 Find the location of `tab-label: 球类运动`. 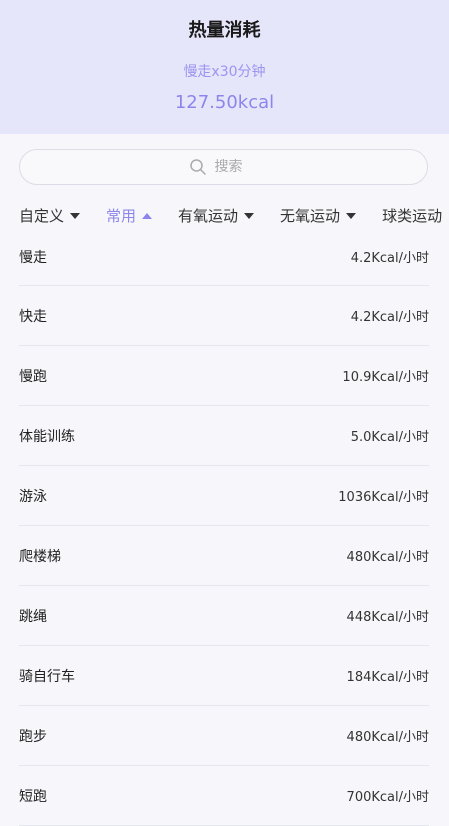

tab-label: 球类运动 is located at coordinates (412, 216).